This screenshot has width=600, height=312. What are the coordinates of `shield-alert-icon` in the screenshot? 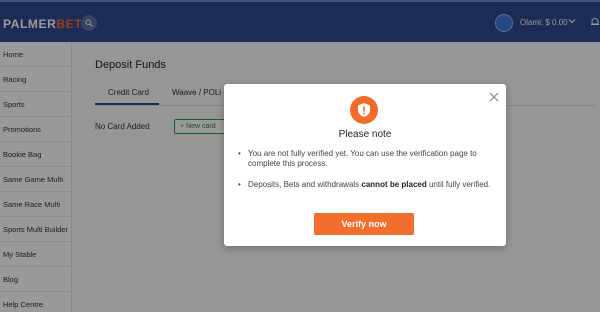 It's located at (364, 110).